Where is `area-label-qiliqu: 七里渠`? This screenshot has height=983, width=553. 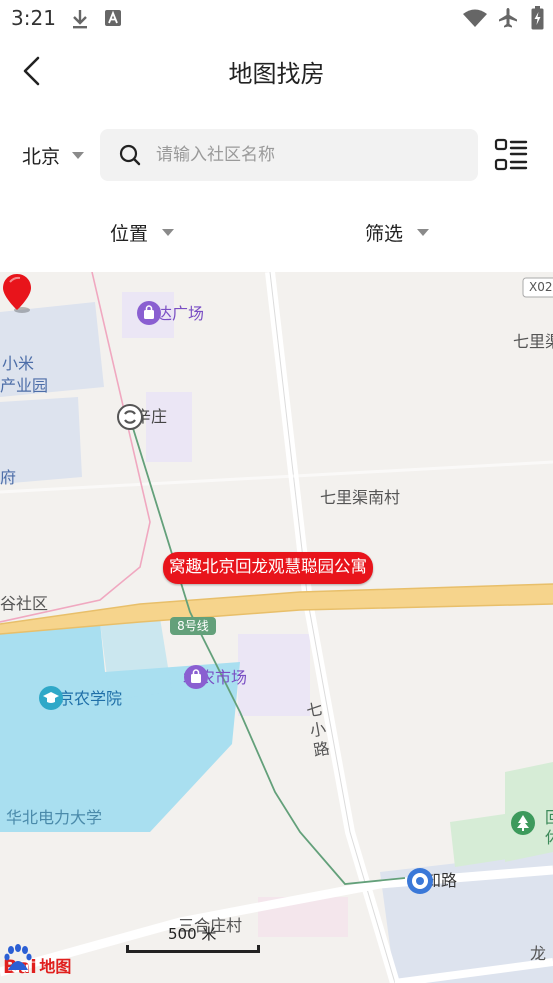
area-label-qiliqu: 七里渠 is located at coordinates (533, 341).